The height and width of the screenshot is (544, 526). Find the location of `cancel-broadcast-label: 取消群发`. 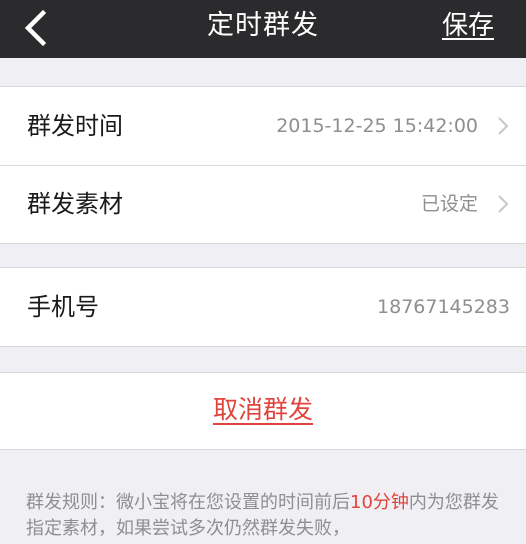

cancel-broadcast-label: 取消群发 is located at coordinates (262, 409).